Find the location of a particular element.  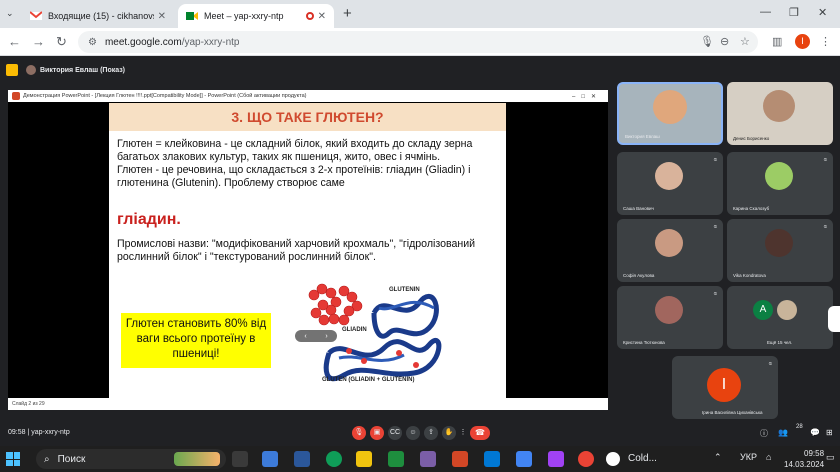

participant-tile: Денис Борисенко is located at coordinates (780, 113).